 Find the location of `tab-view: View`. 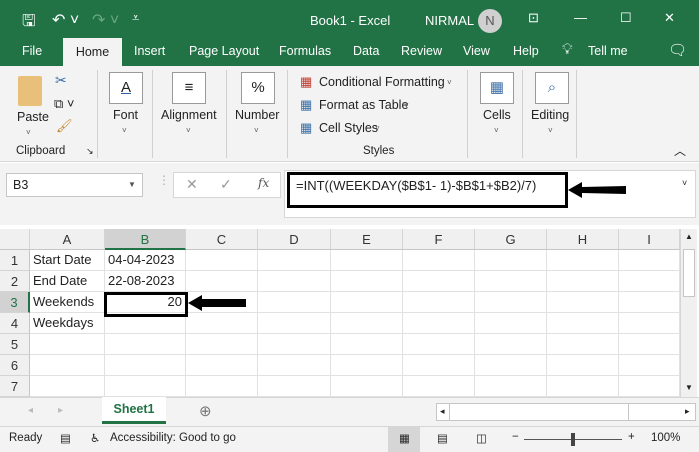

tab-view: View is located at coordinates (476, 51).